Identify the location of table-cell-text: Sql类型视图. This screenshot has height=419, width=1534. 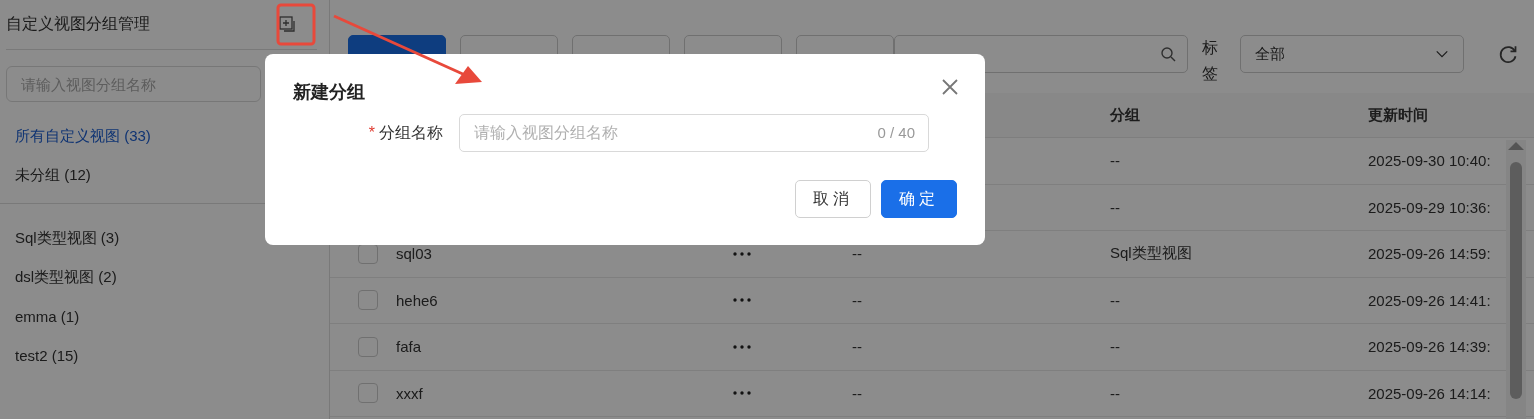
(1151, 254).